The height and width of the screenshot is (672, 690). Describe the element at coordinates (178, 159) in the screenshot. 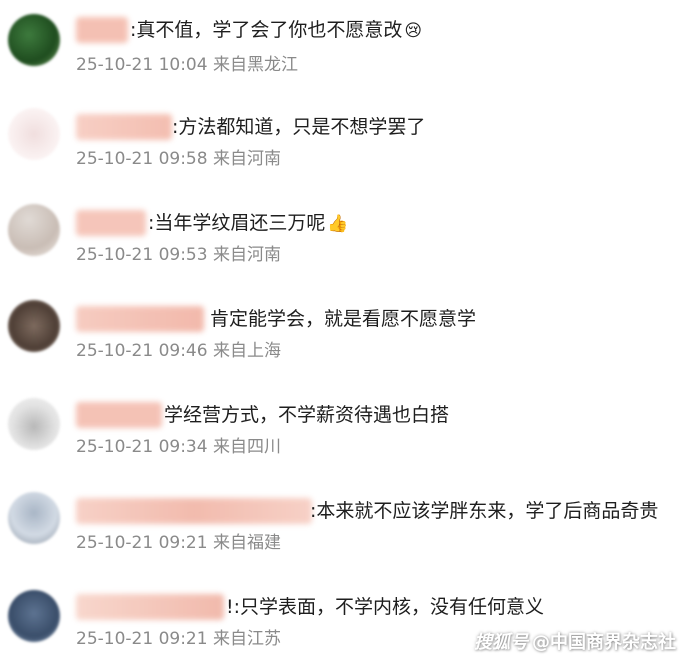

I see `comment-meta: 25-10-21 09:58 来自河南` at that location.